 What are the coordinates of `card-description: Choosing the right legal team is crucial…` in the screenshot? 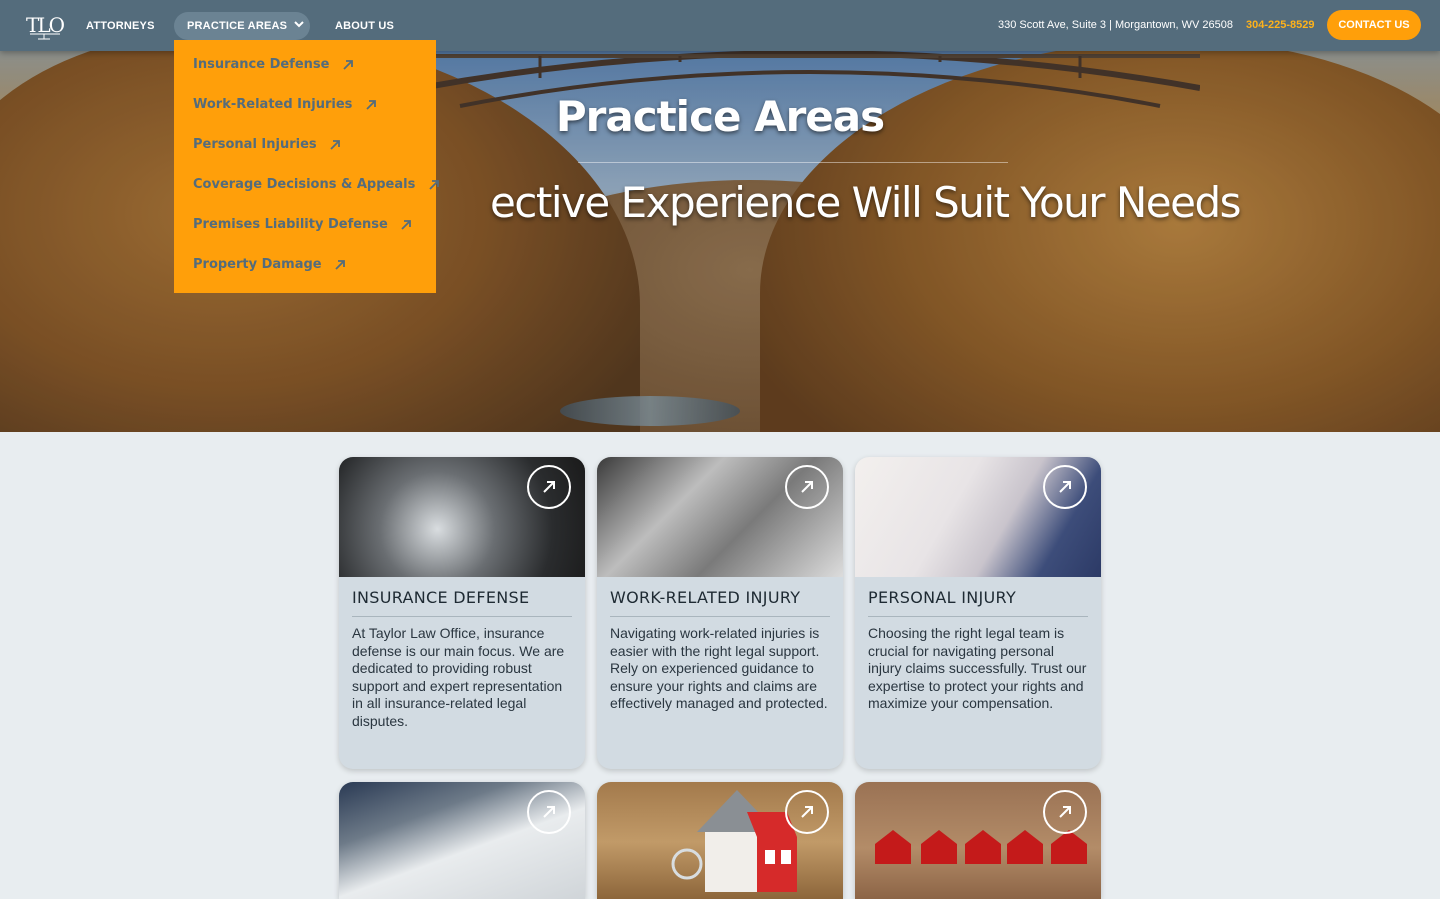 It's located at (977, 668).